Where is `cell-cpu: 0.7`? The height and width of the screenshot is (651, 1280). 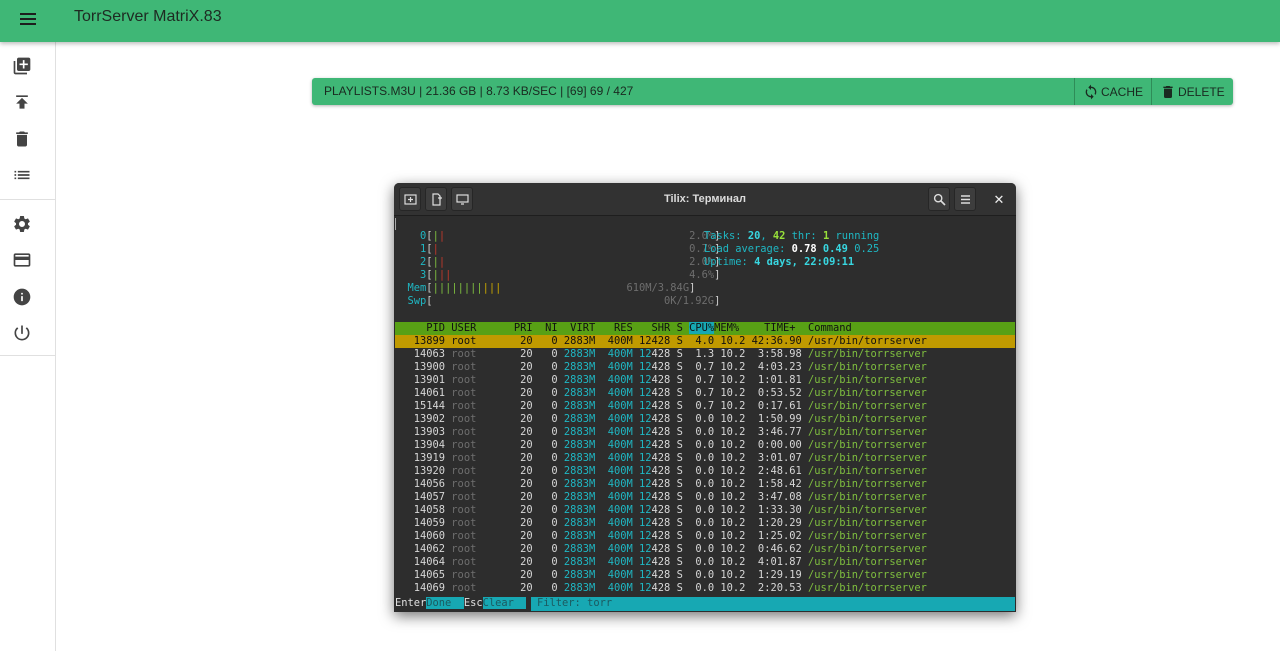 cell-cpu: 0.7 is located at coordinates (702, 380).